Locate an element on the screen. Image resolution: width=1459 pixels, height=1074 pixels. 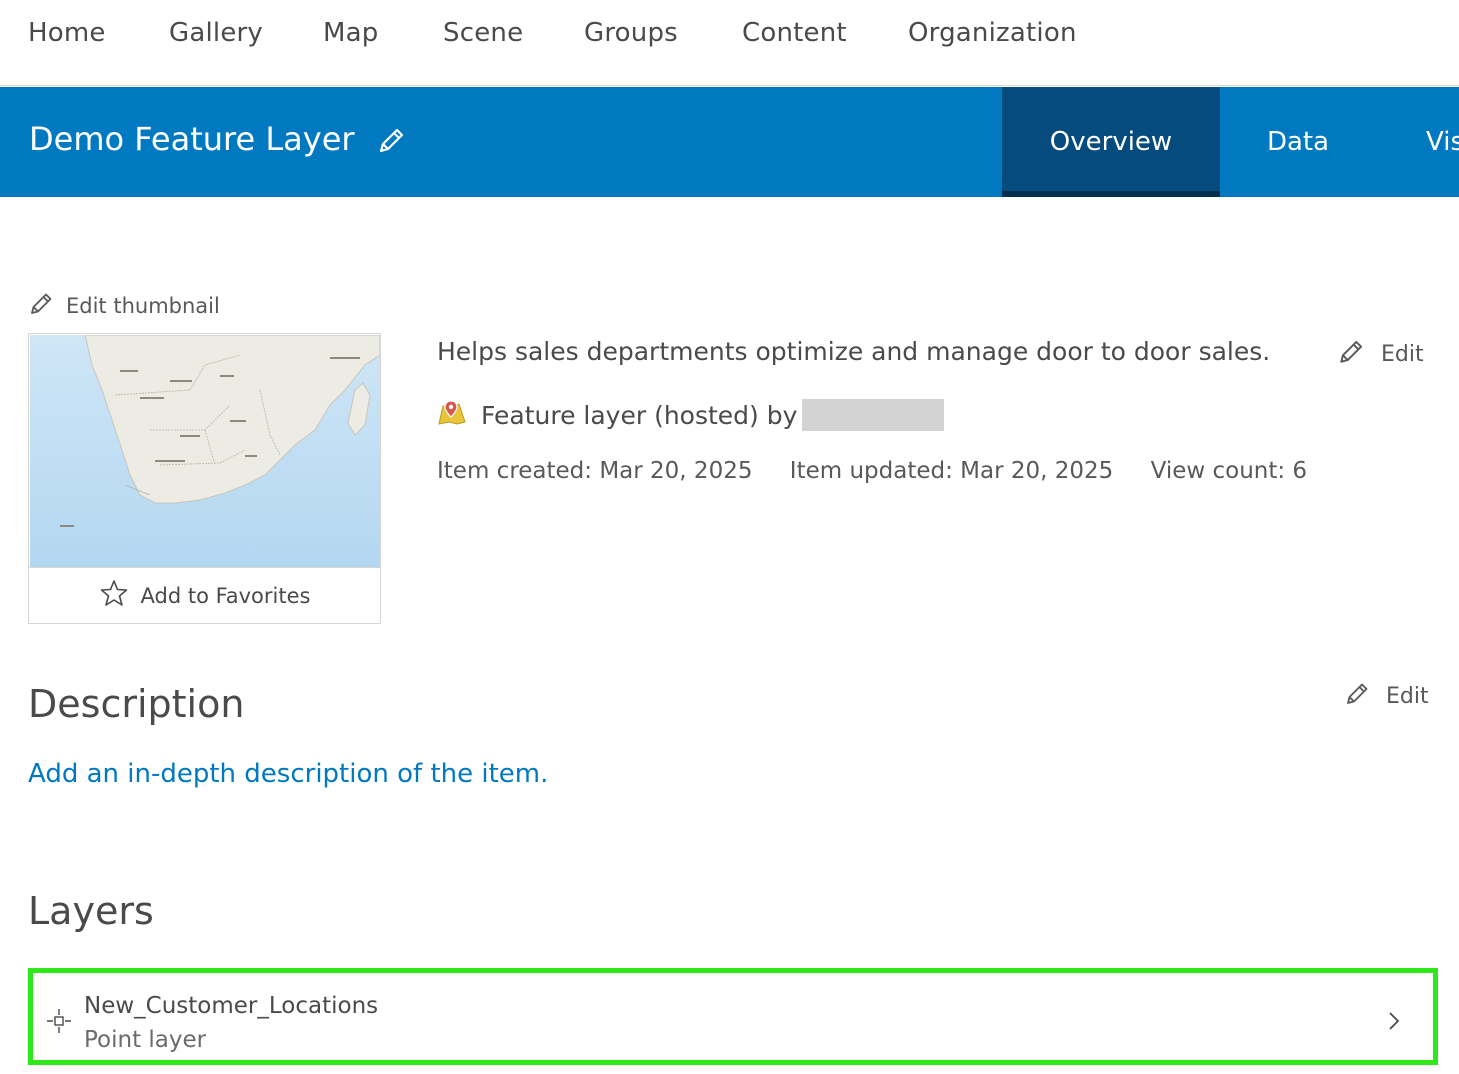
star-icon is located at coordinates (114, 595).